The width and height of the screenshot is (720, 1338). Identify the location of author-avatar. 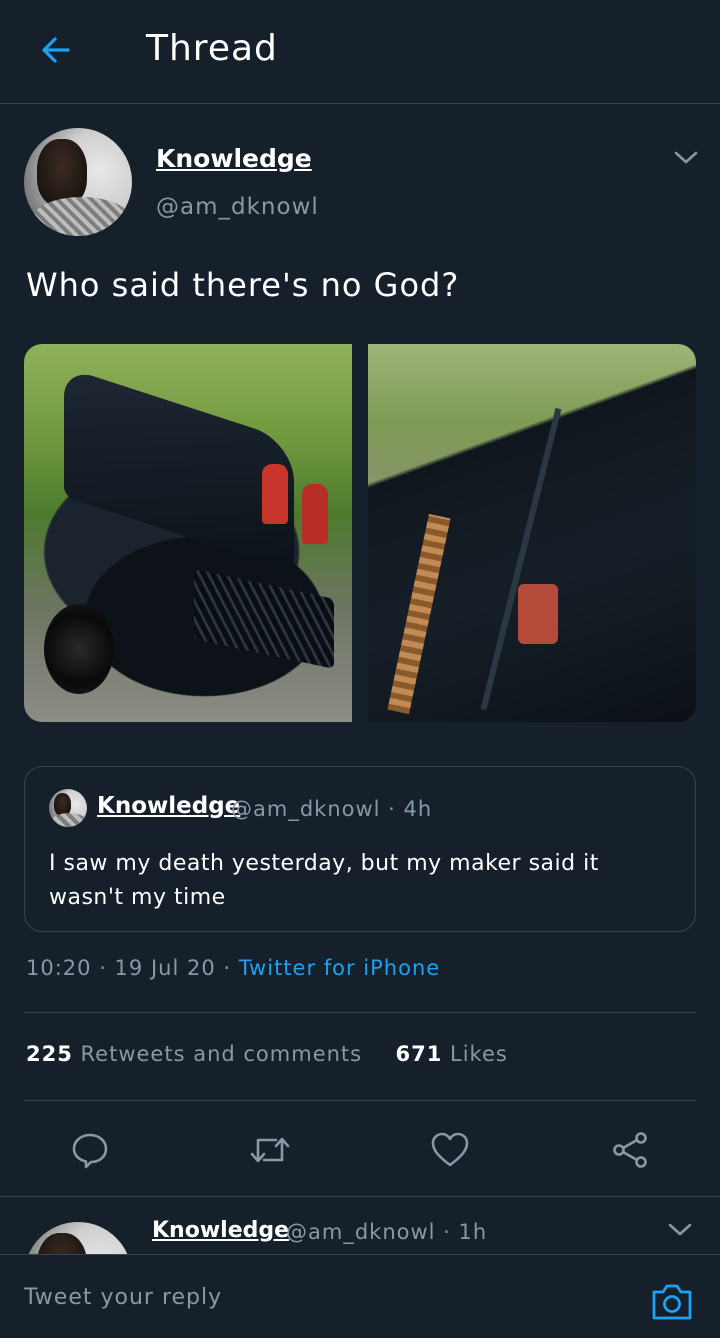
(78, 182).